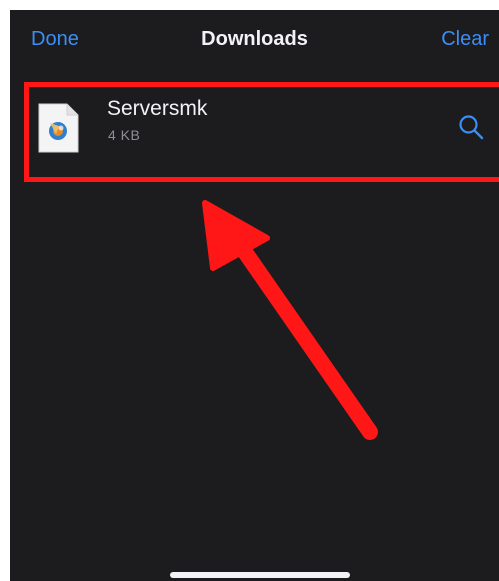  I want to click on file-name: Serversmk, so click(157, 108).